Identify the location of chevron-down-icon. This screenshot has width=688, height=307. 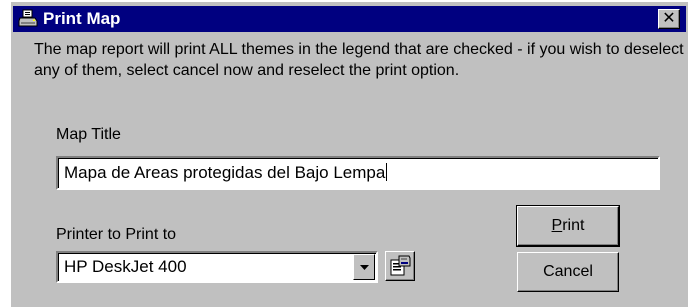
(364, 267).